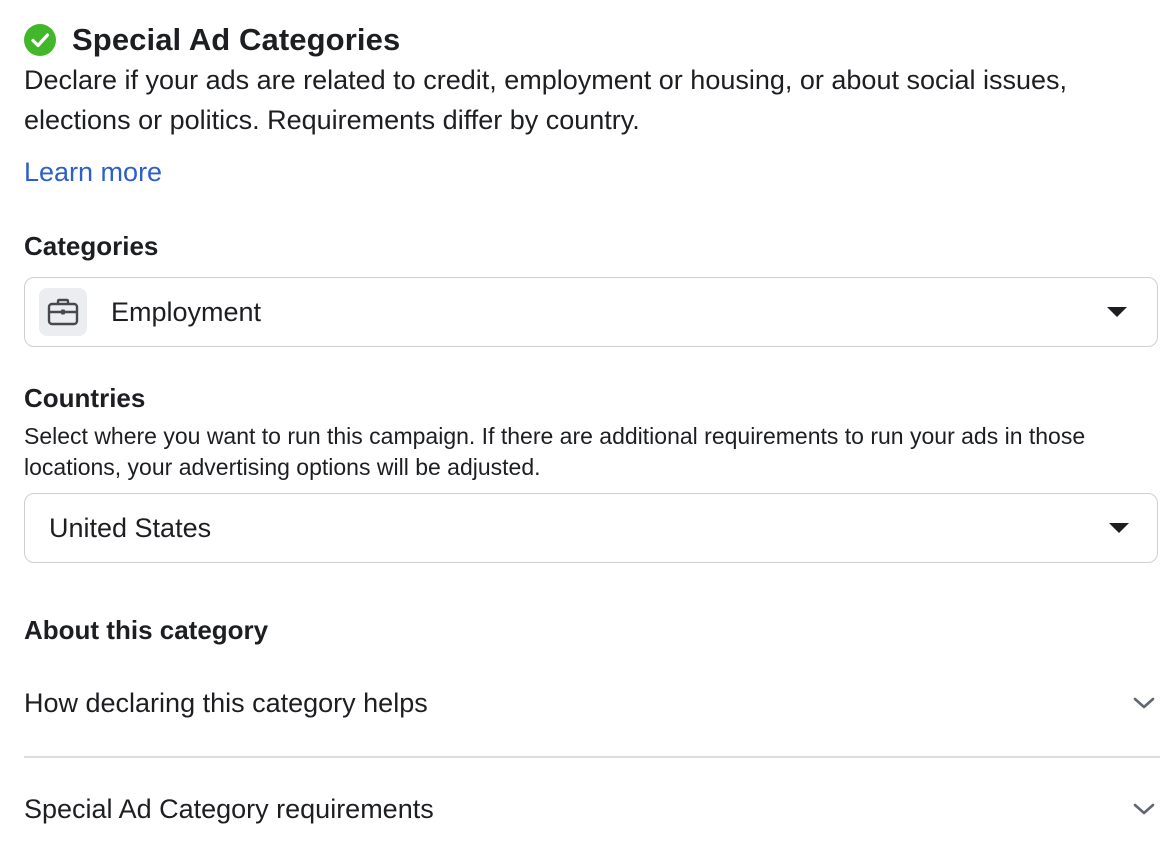  What do you see at coordinates (40, 40) in the screenshot?
I see `check-circle-icon` at bounding box center [40, 40].